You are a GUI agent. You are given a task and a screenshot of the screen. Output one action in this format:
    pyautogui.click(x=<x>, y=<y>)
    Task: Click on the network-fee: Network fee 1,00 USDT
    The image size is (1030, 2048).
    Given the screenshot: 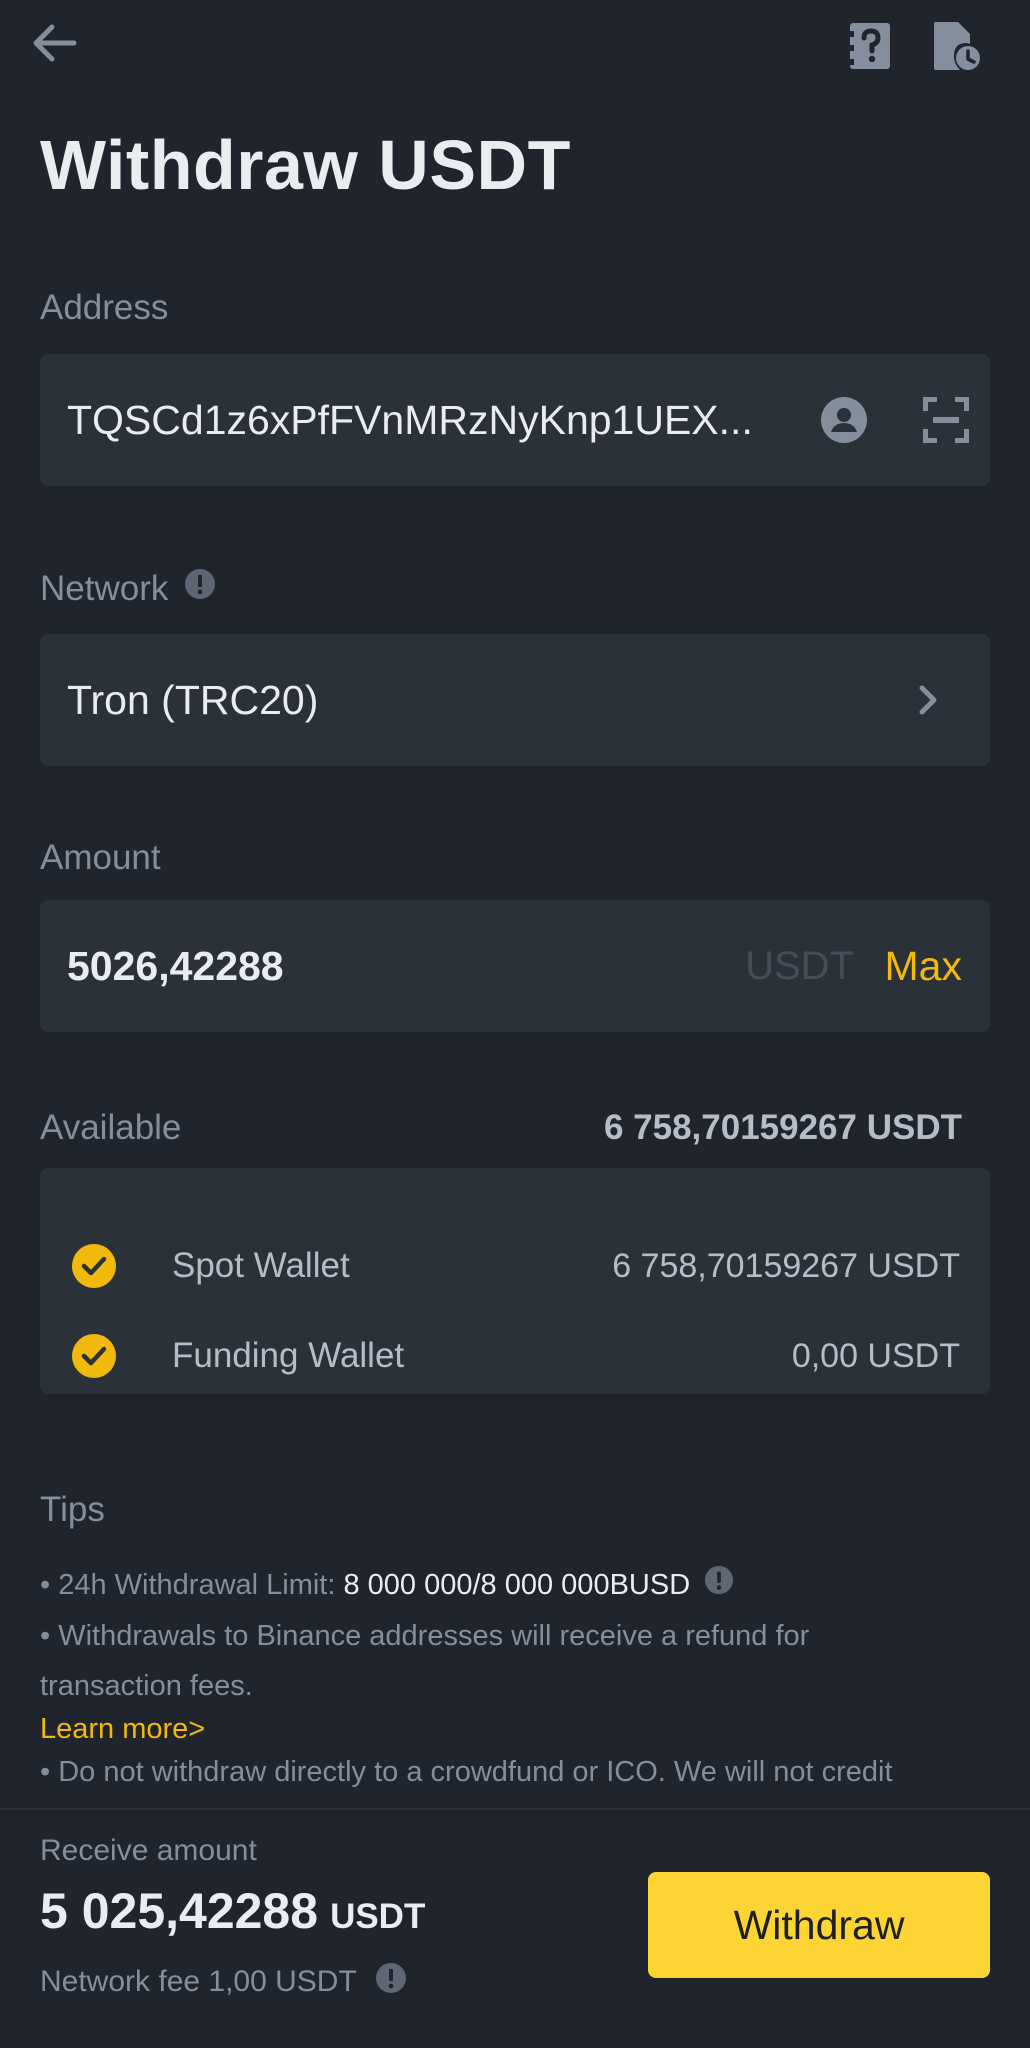 What is the action you would take?
    pyautogui.click(x=223, y=1982)
    